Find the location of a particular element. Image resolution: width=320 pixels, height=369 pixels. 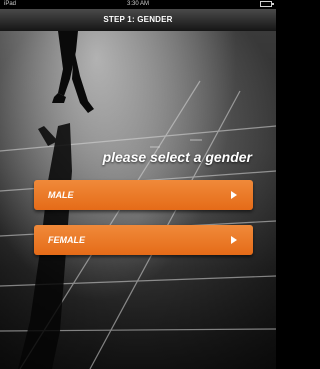

gender-prompt: please select a gender is located at coordinates (177, 157).